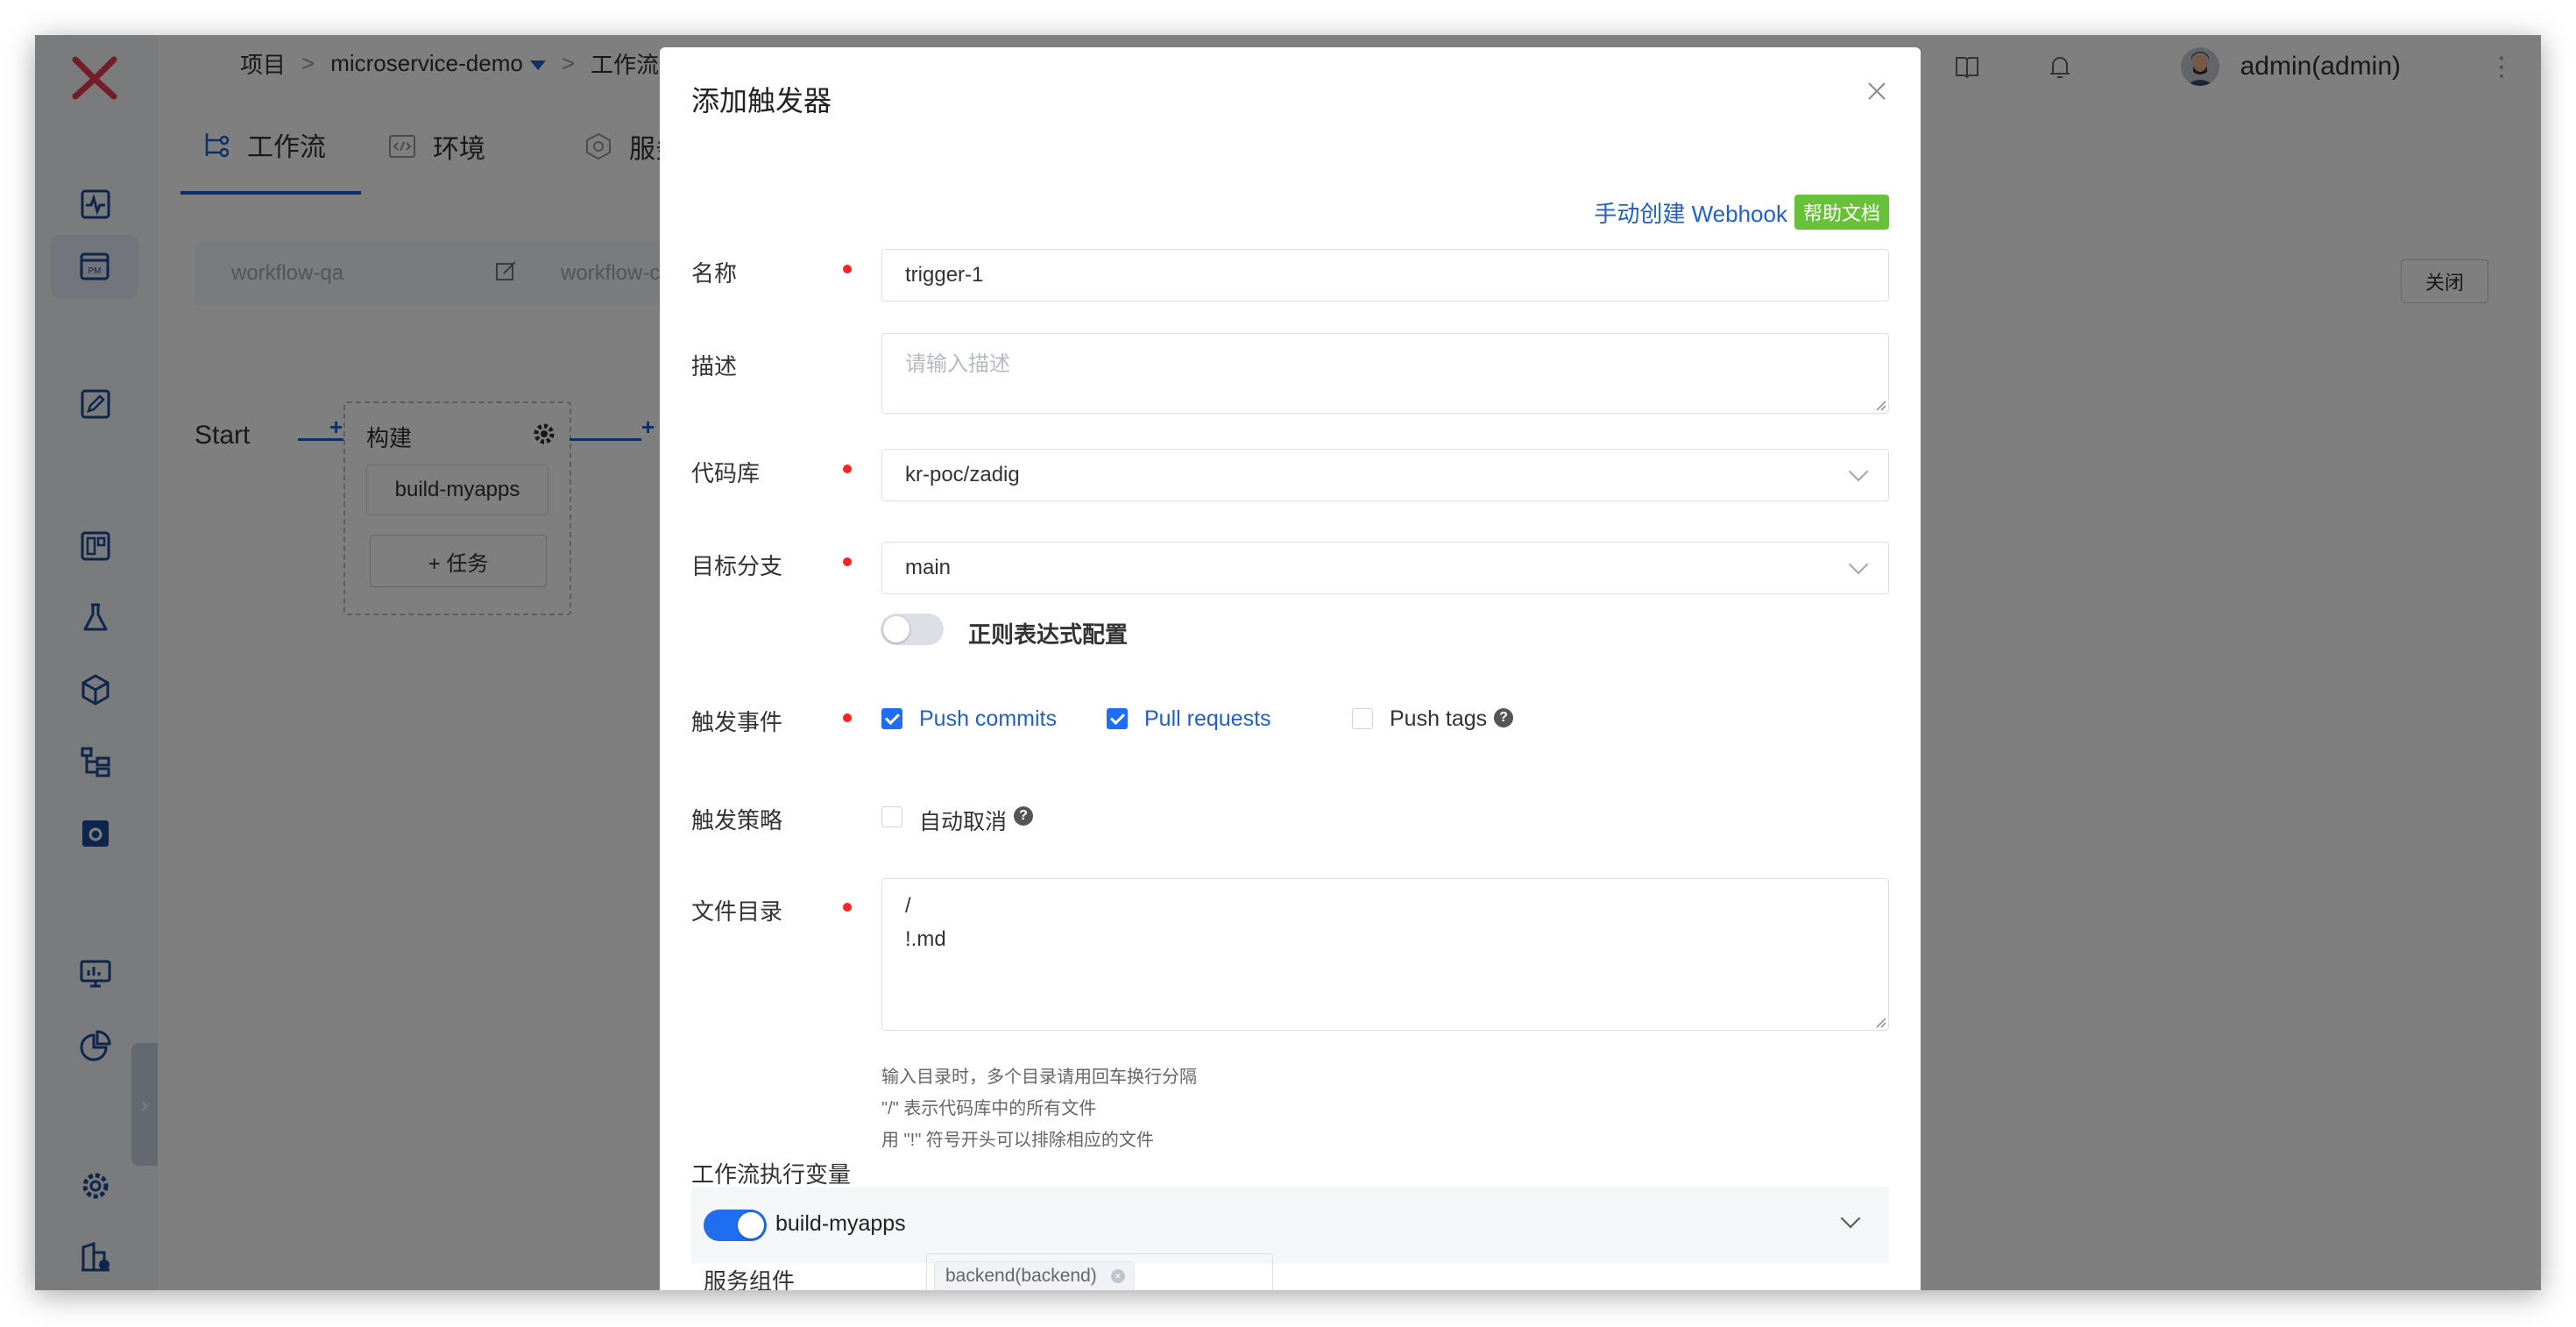 The height and width of the screenshot is (1327, 2576). I want to click on strategy-label: 触发策略, so click(737, 820).